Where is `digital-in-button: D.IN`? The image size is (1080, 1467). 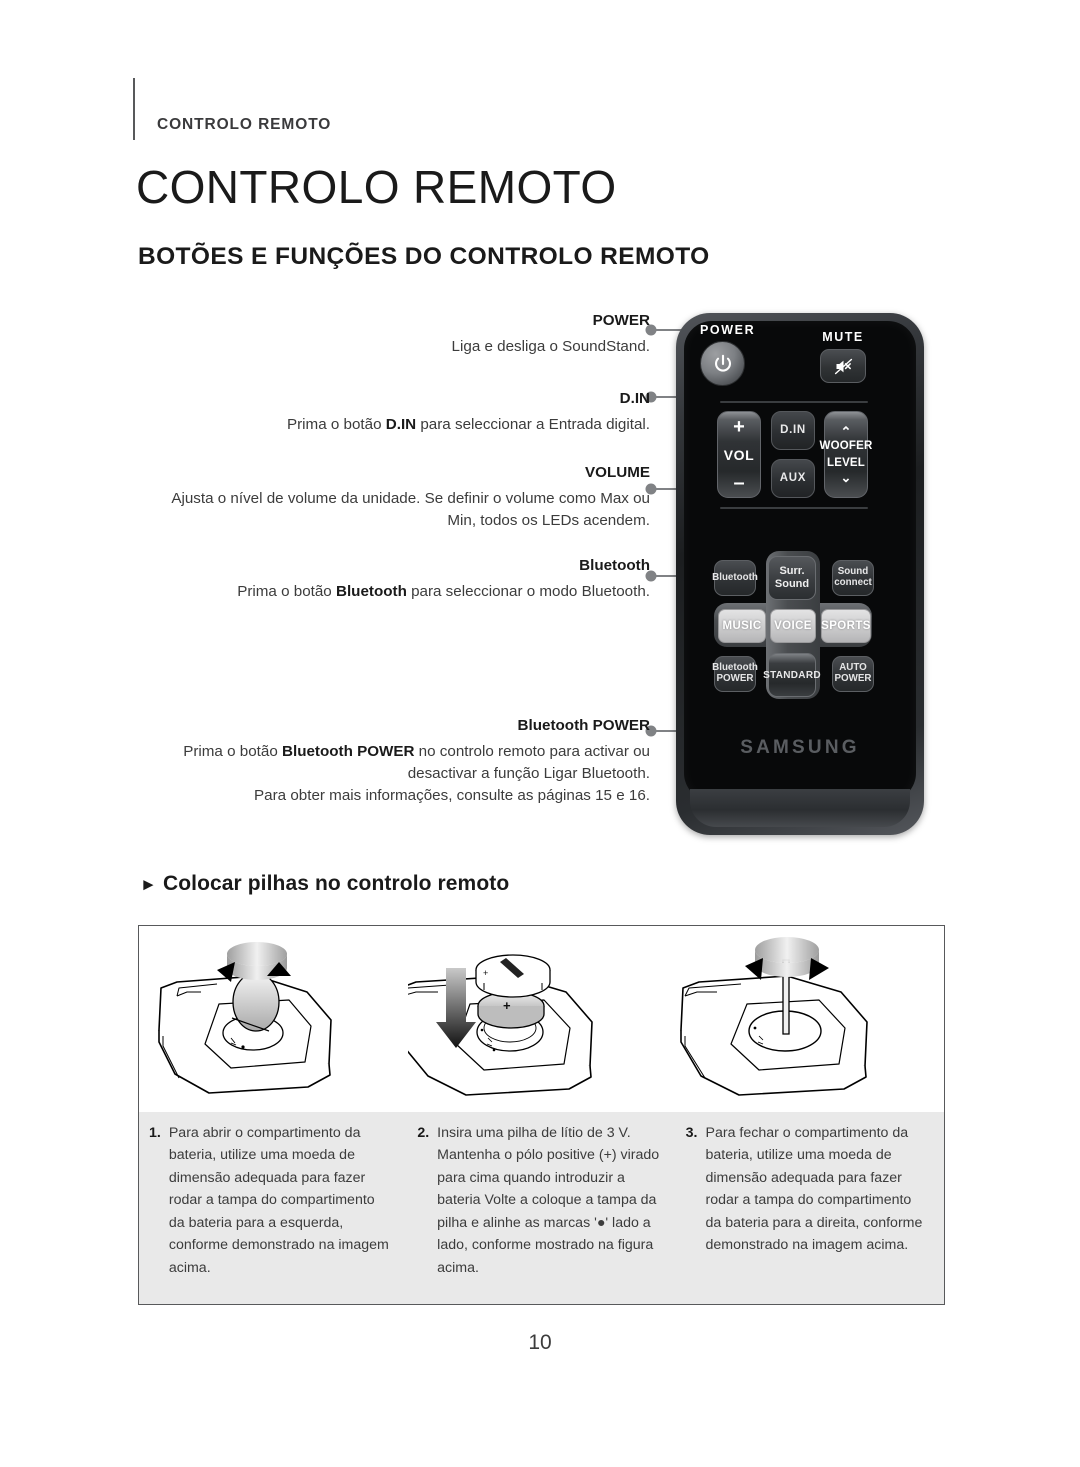
digital-in-button: D.IN is located at coordinates (793, 430).